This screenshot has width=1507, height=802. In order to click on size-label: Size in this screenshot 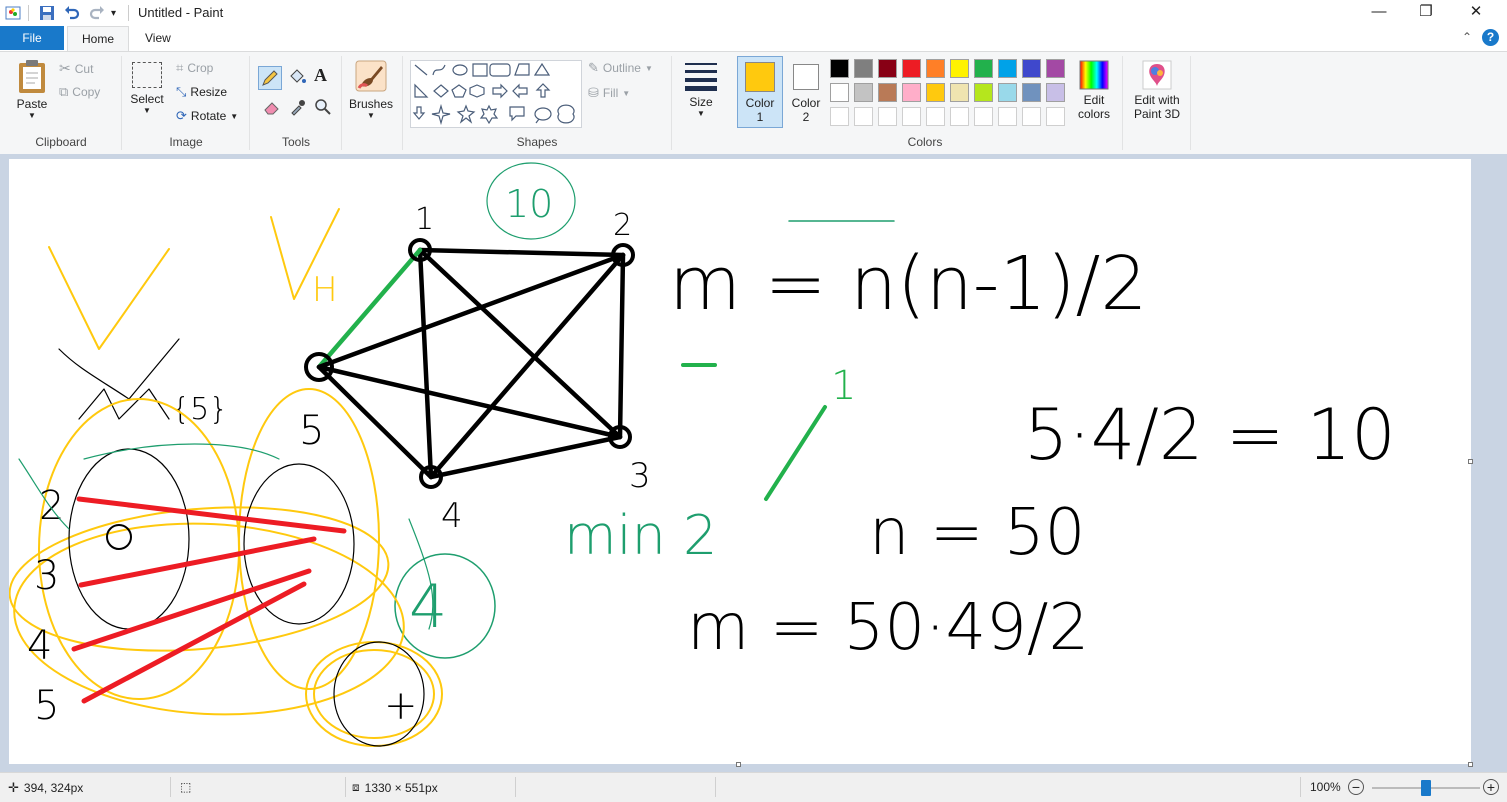, I will do `click(701, 102)`.